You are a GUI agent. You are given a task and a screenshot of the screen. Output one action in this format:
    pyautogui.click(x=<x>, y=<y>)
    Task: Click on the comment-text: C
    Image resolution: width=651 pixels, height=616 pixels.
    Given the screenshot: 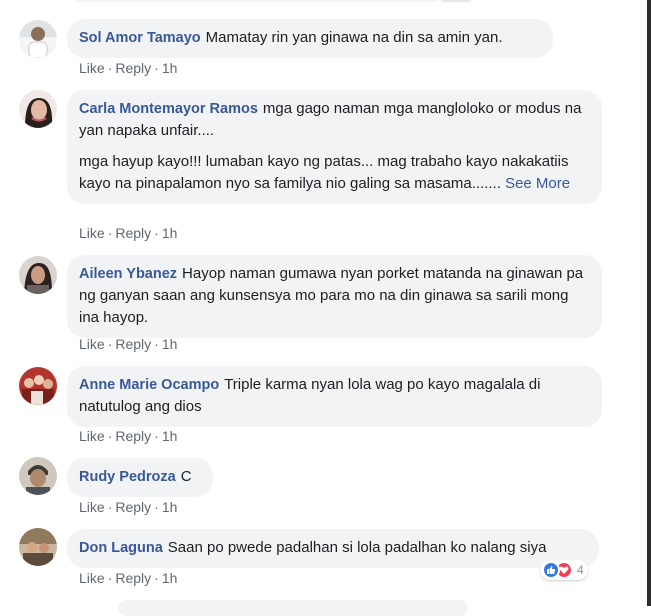 What is the action you would take?
    pyautogui.click(x=186, y=476)
    